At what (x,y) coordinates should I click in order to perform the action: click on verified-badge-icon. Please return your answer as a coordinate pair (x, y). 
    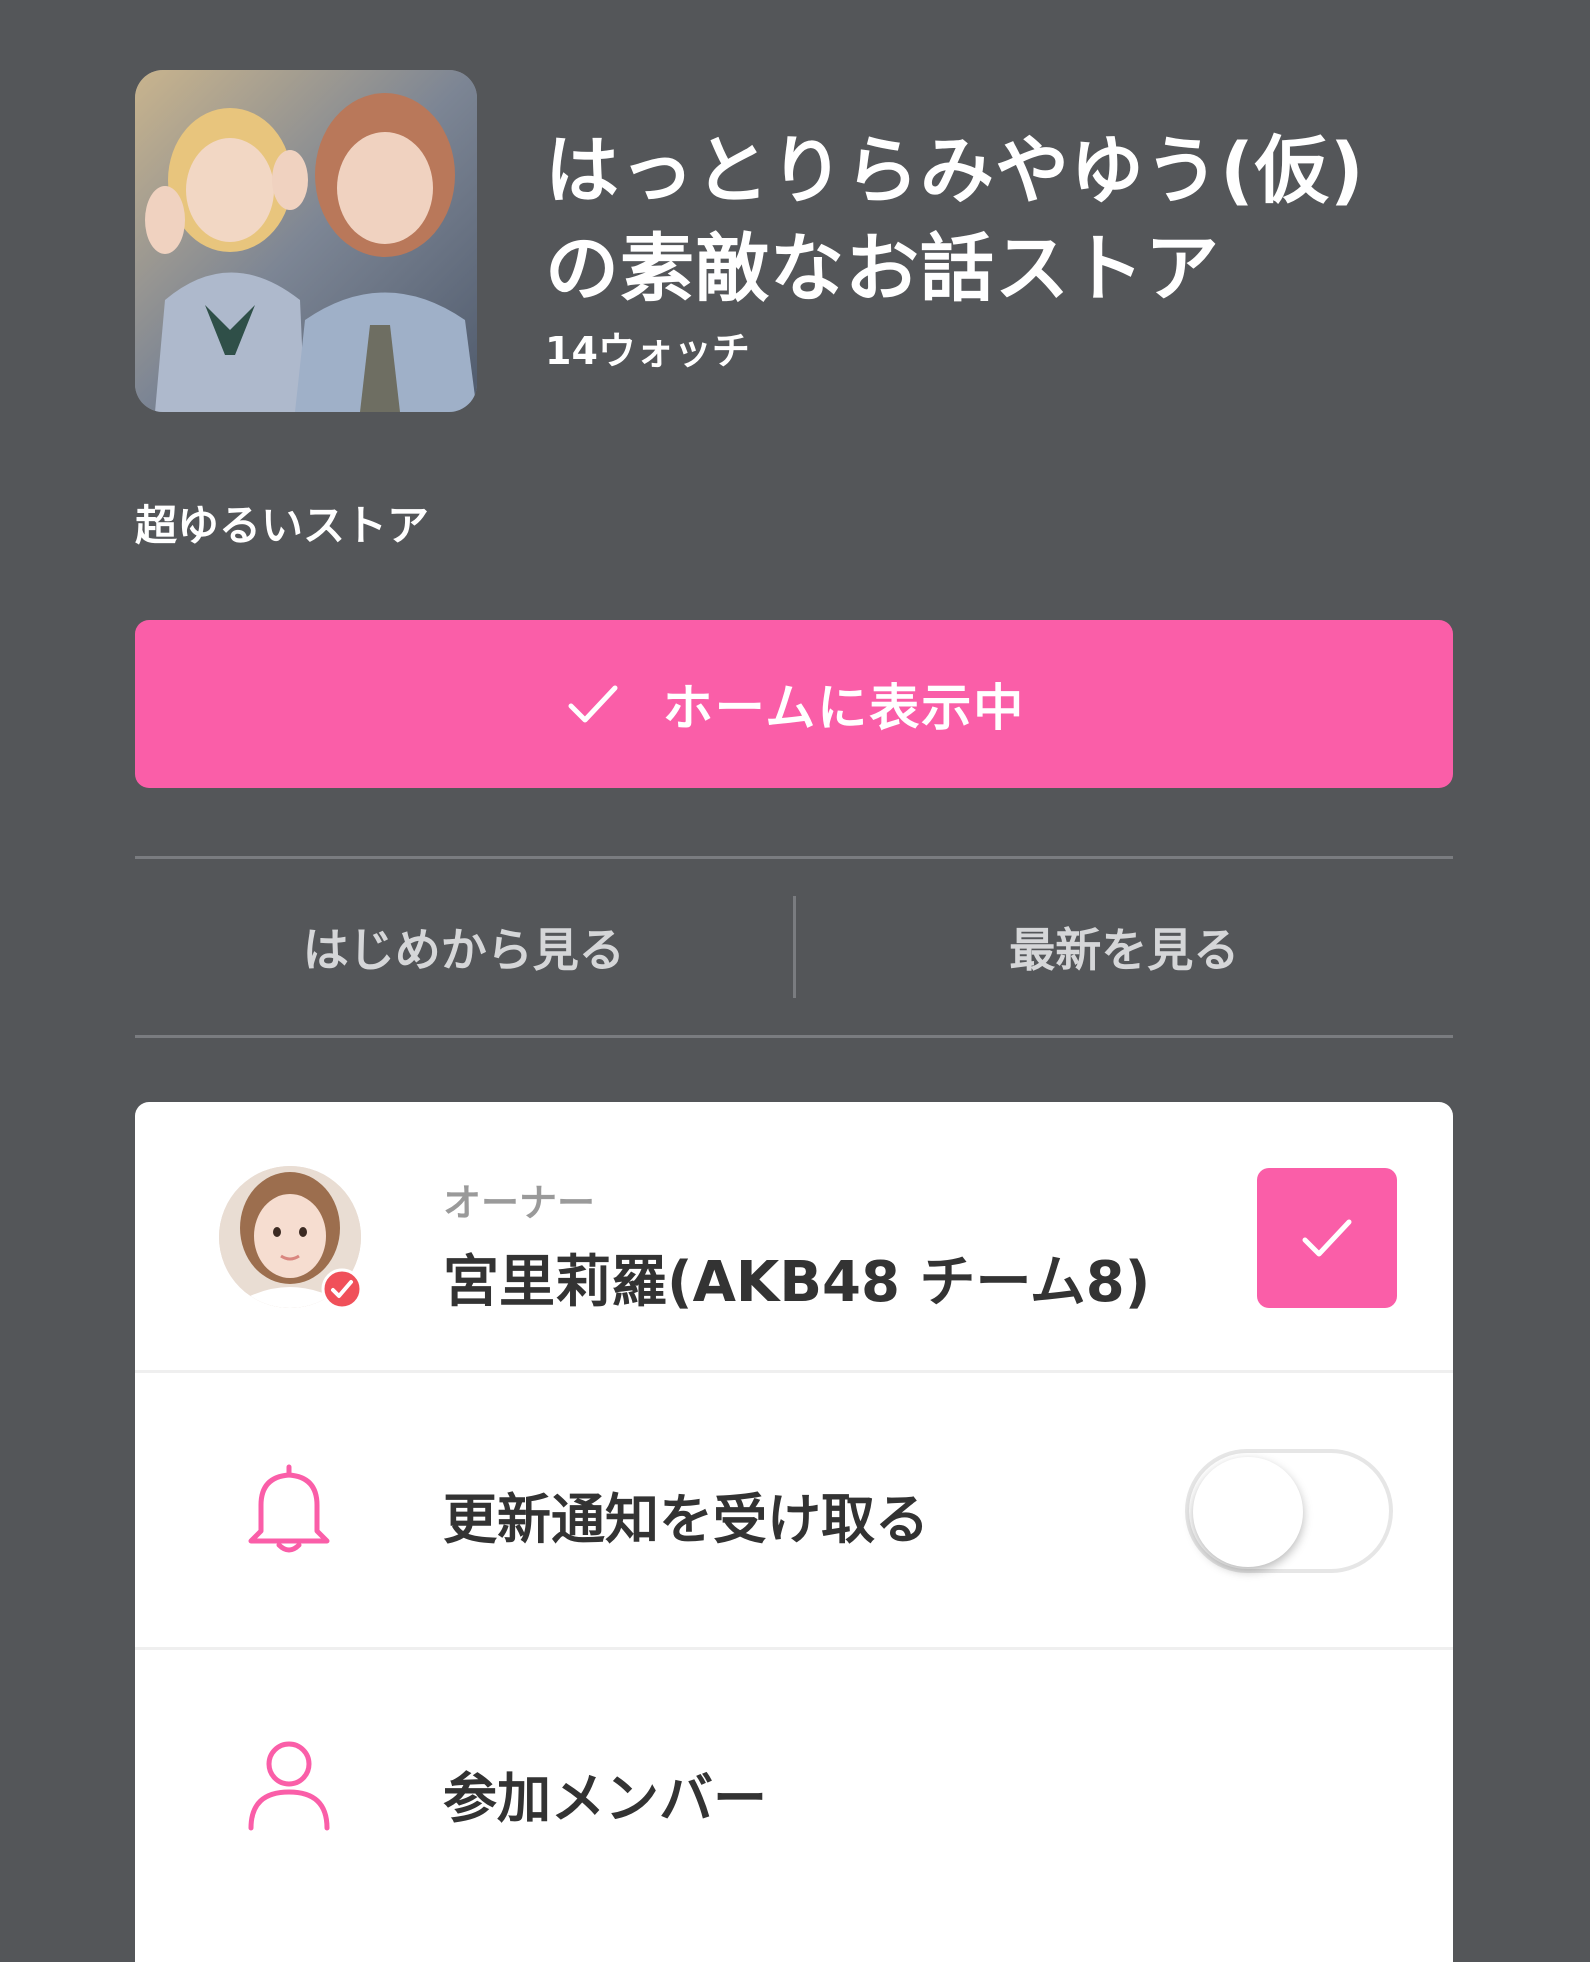
    Looking at the image, I should click on (342, 1289).